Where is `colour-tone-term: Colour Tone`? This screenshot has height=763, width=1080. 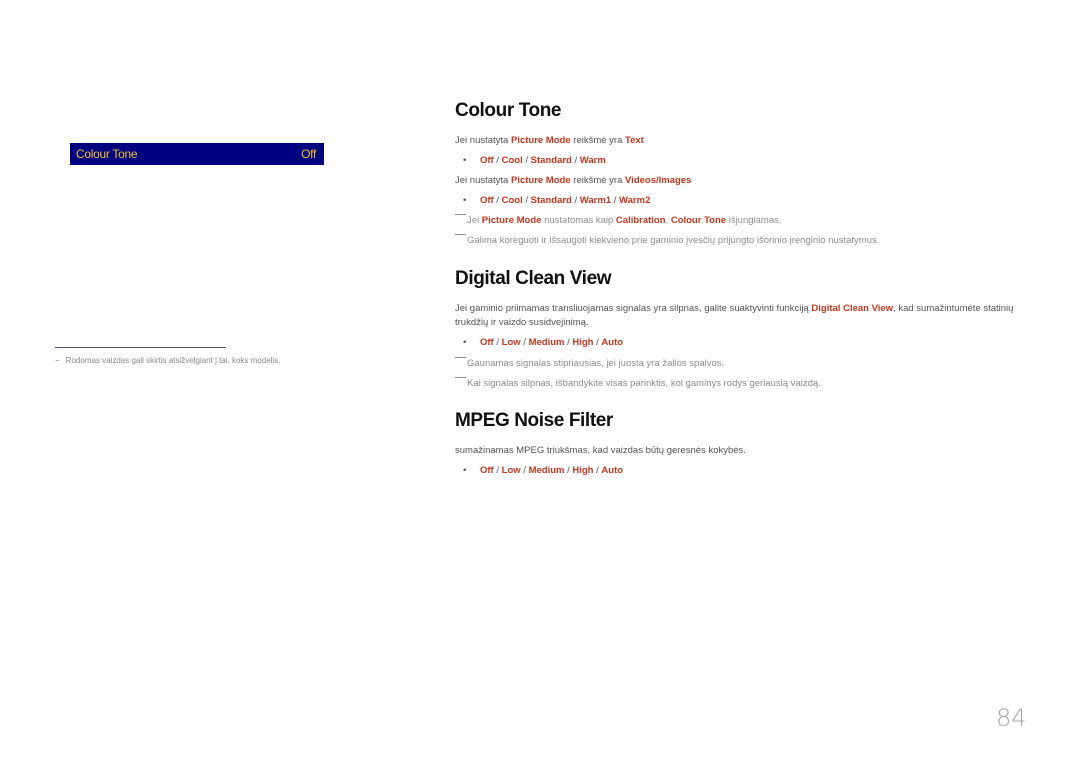
colour-tone-term: Colour Tone is located at coordinates (698, 220).